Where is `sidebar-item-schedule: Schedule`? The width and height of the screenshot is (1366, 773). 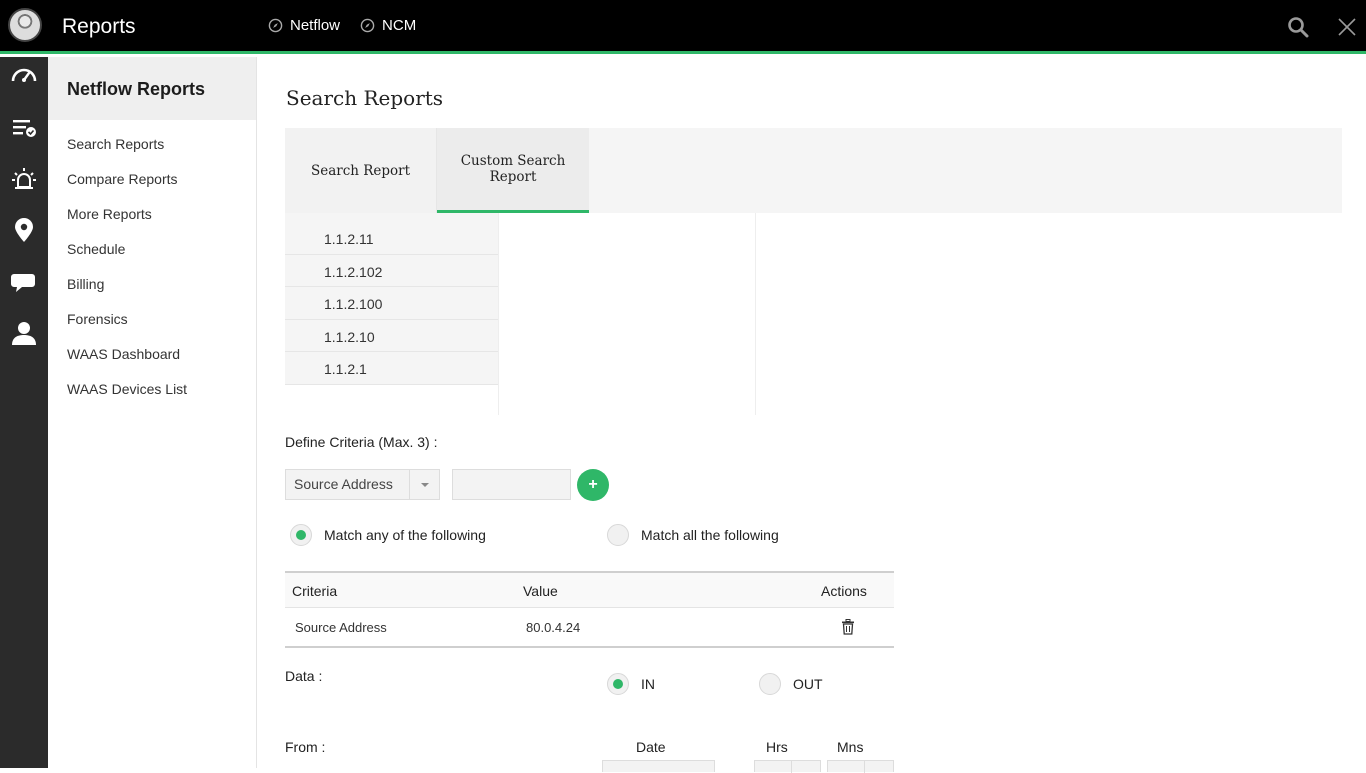 sidebar-item-schedule: Schedule is located at coordinates (152, 251).